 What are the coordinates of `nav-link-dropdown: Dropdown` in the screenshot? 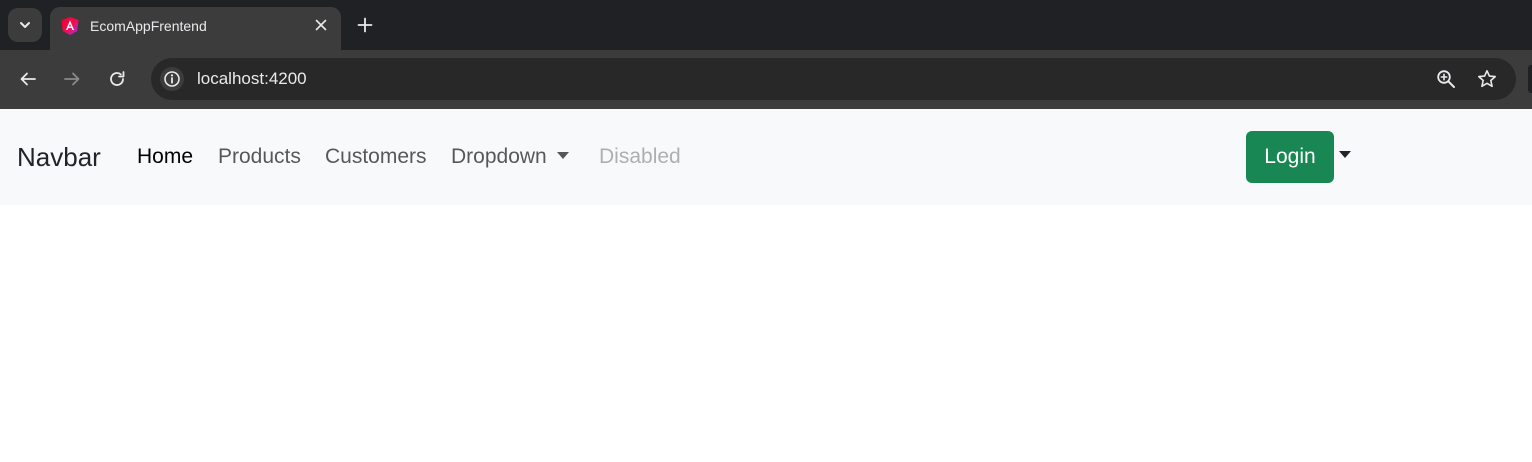 It's located at (510, 157).